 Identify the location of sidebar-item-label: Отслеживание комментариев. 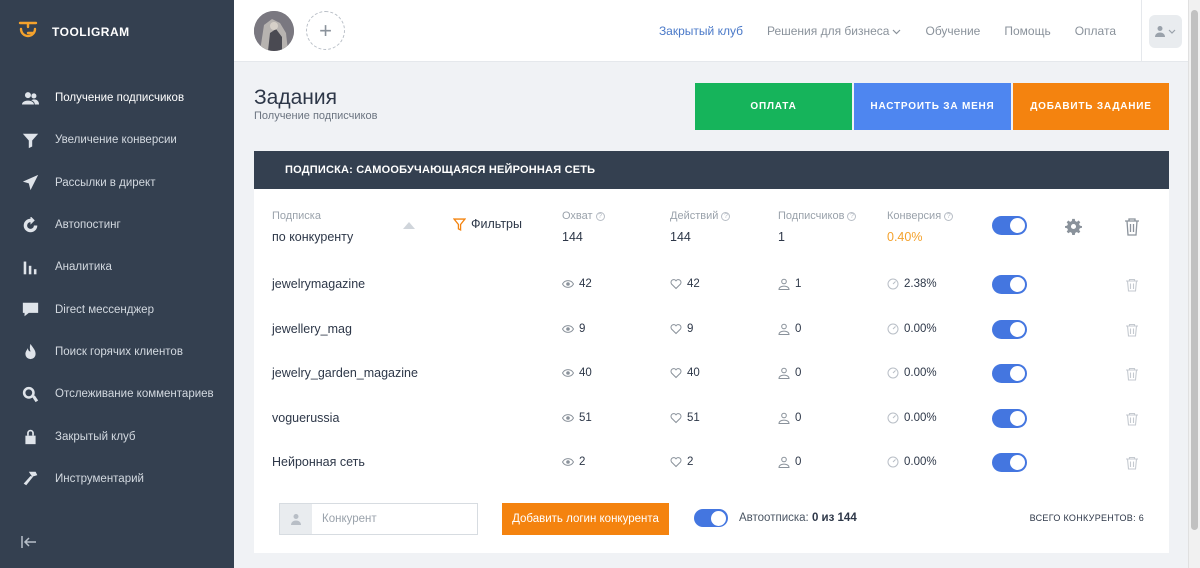
(134, 394).